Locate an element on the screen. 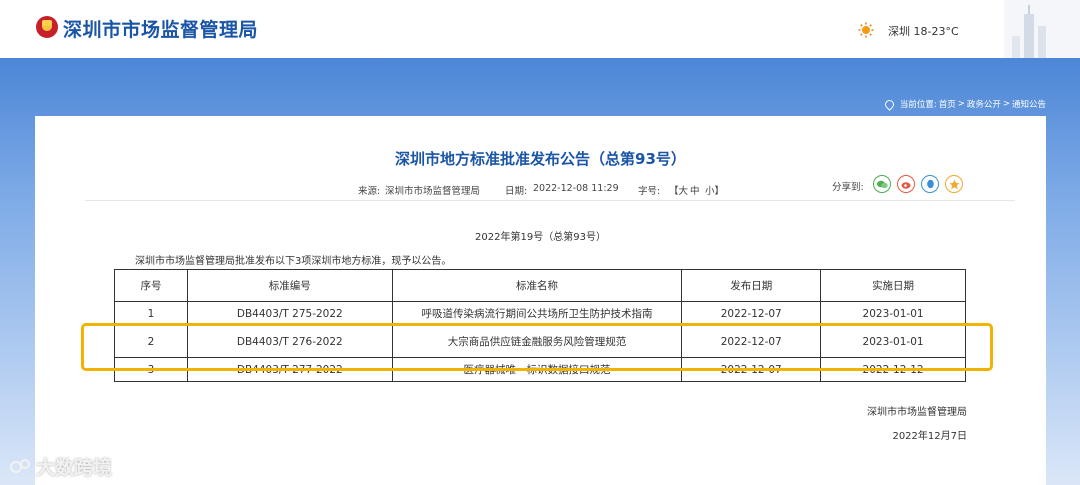  divider is located at coordinates (550, 200).